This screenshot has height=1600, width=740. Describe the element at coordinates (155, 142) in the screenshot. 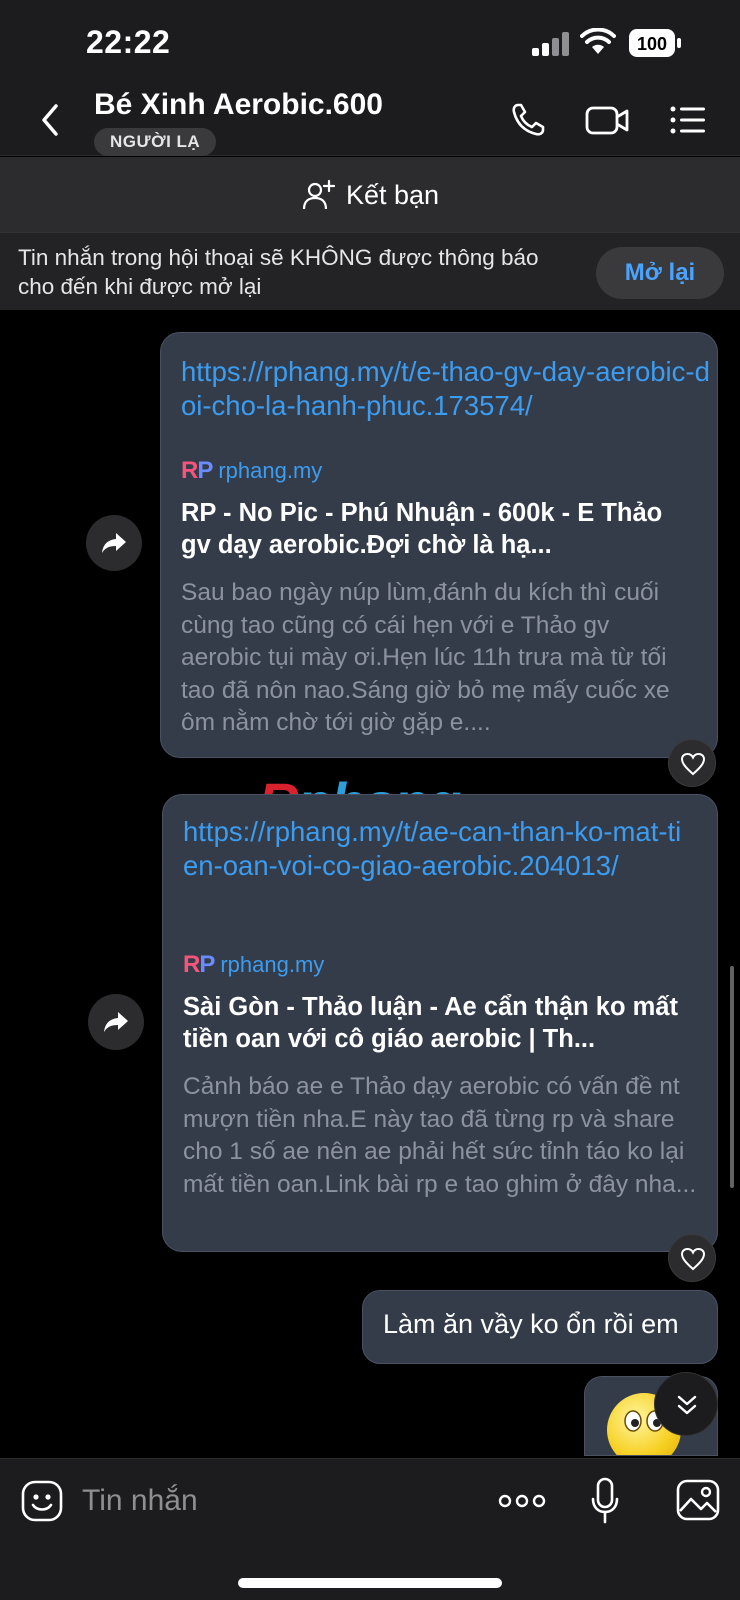

I see `stranger-badge: NGƯỜI LẠ` at that location.